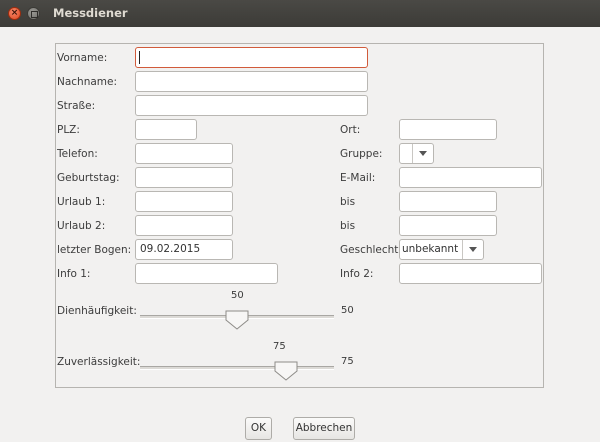 The height and width of the screenshot is (442, 600). What do you see at coordinates (430, 249) in the screenshot?
I see `geschlecht-value: unbekannt` at bounding box center [430, 249].